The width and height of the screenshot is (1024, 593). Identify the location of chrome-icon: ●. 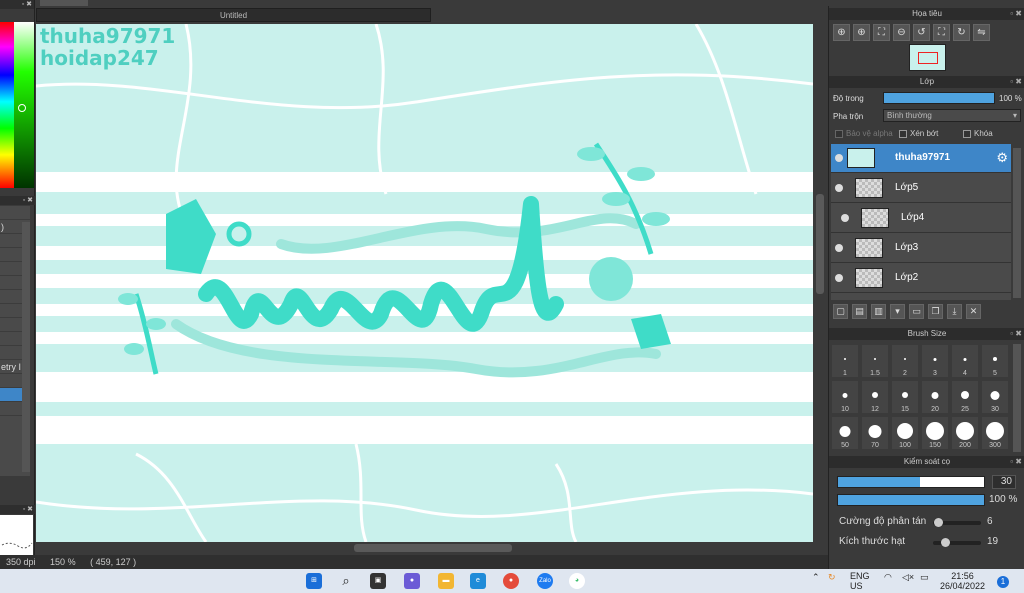
(511, 581).